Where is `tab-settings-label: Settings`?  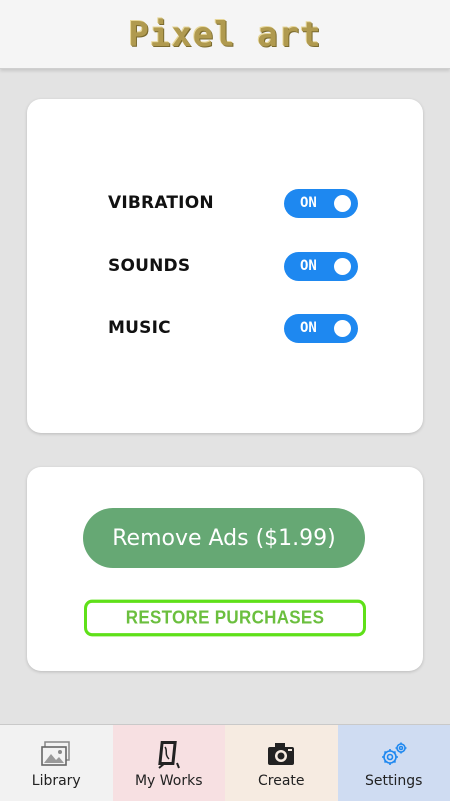
tab-settings-label: Settings is located at coordinates (393, 781).